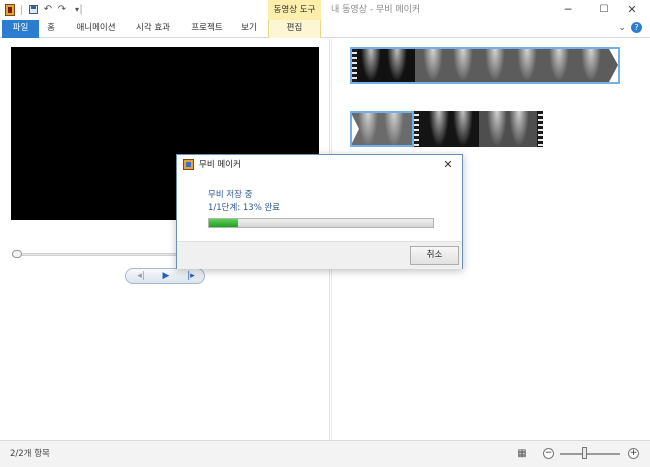 This screenshot has height=467, width=650. I want to click on storyboard-view-icon: ▦, so click(522, 454).